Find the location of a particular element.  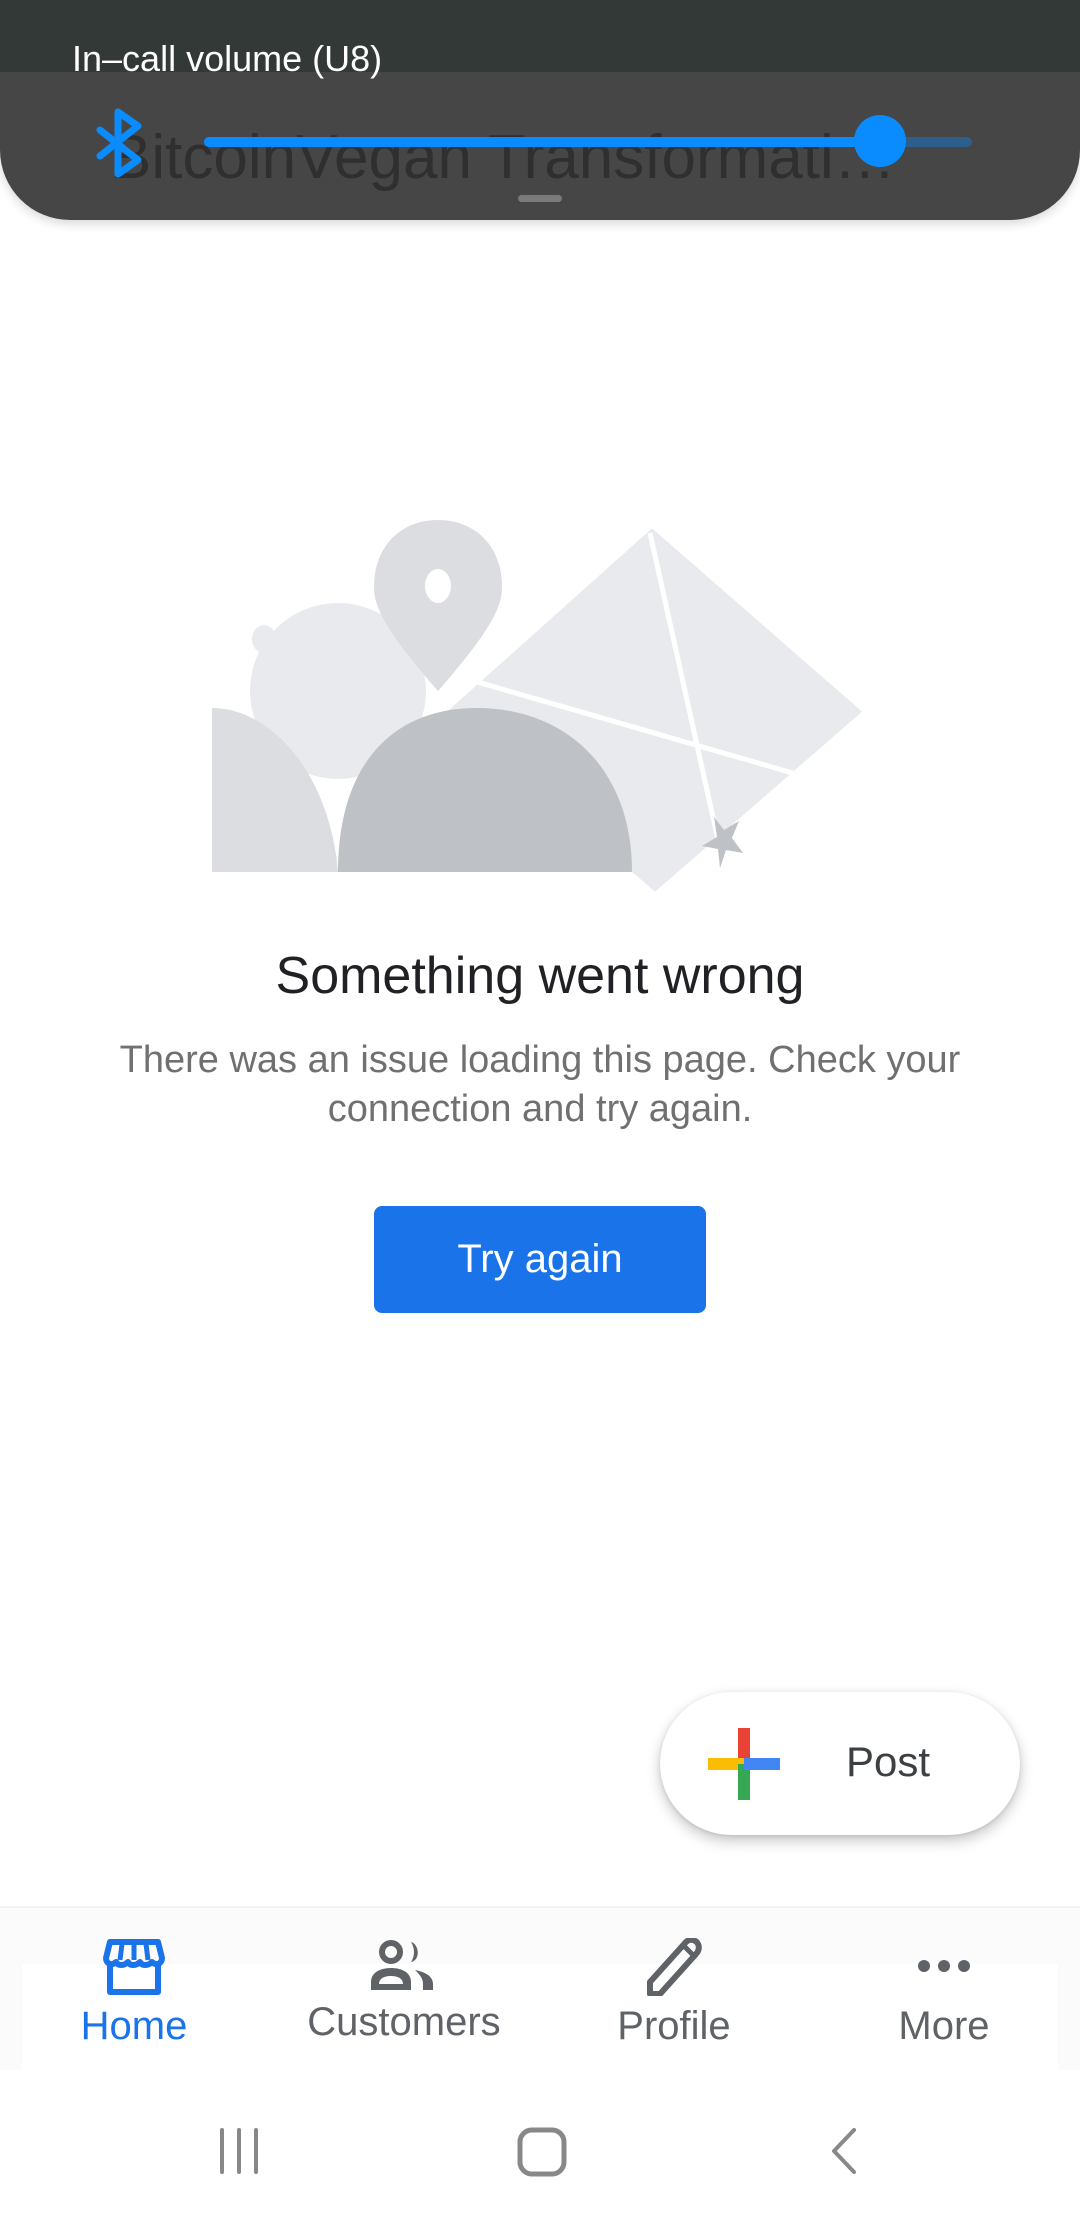

system-navigation-bar is located at coordinates (540, 2145).